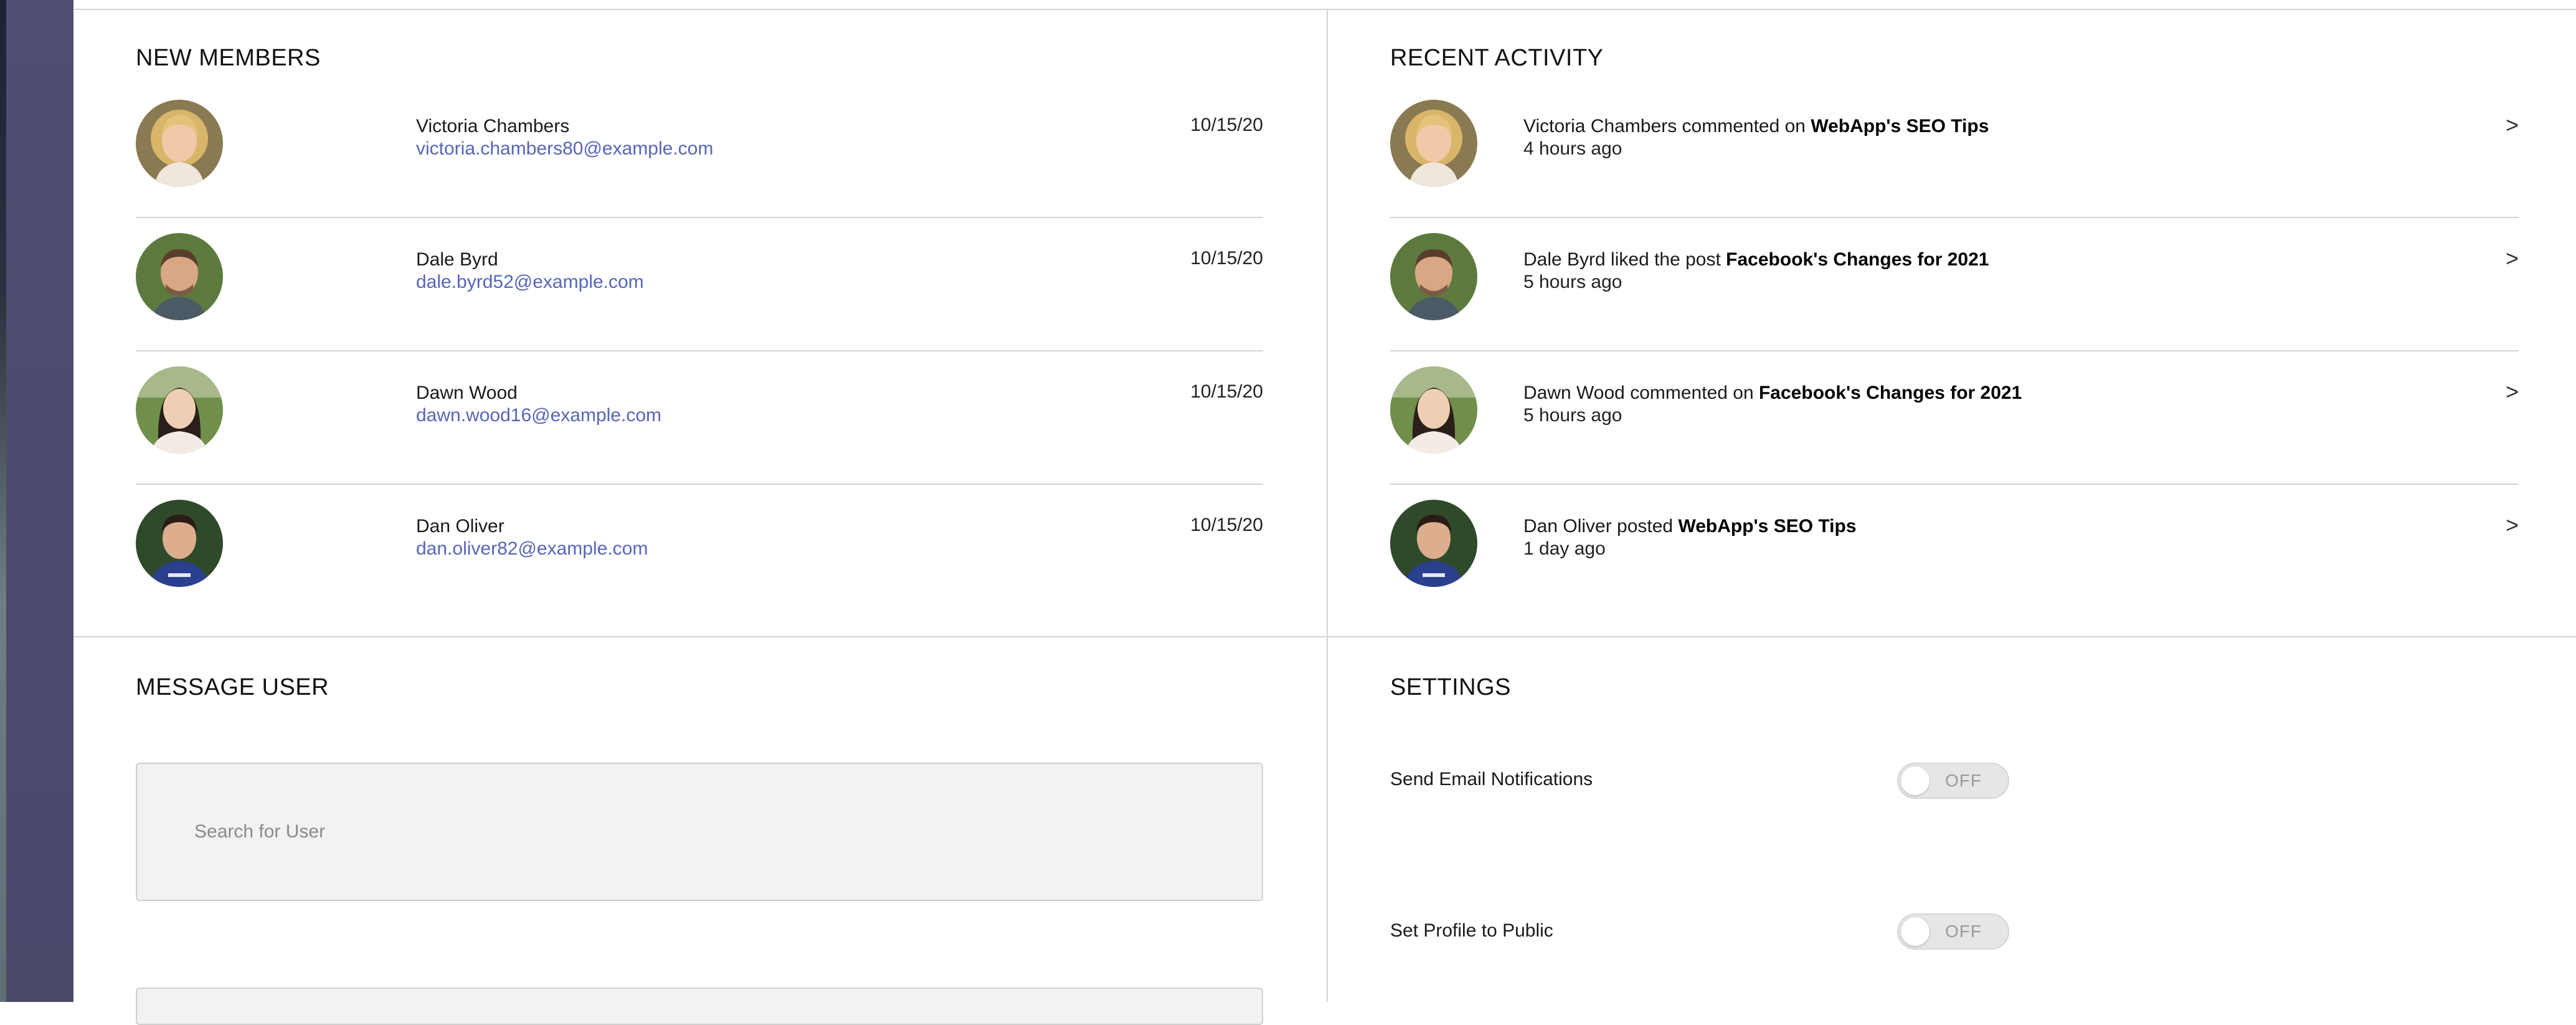 The height and width of the screenshot is (1025, 2576). What do you see at coordinates (1325, 9) in the screenshot?
I see `top-divider` at bounding box center [1325, 9].